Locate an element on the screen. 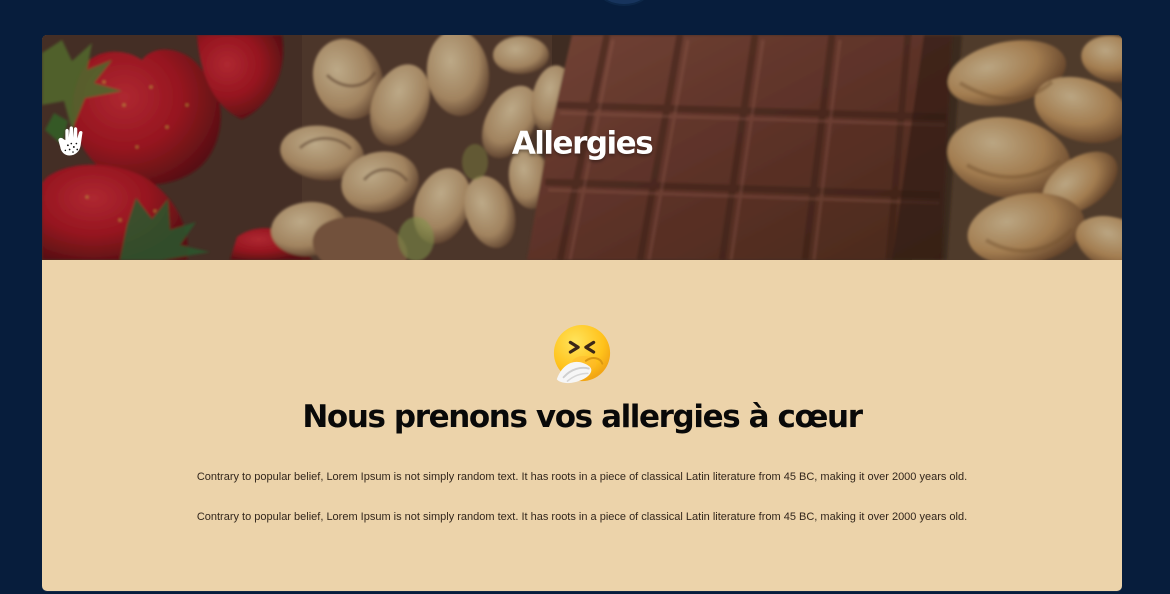 The width and height of the screenshot is (1170, 594). top-avatar-edge is located at coordinates (624, 2).